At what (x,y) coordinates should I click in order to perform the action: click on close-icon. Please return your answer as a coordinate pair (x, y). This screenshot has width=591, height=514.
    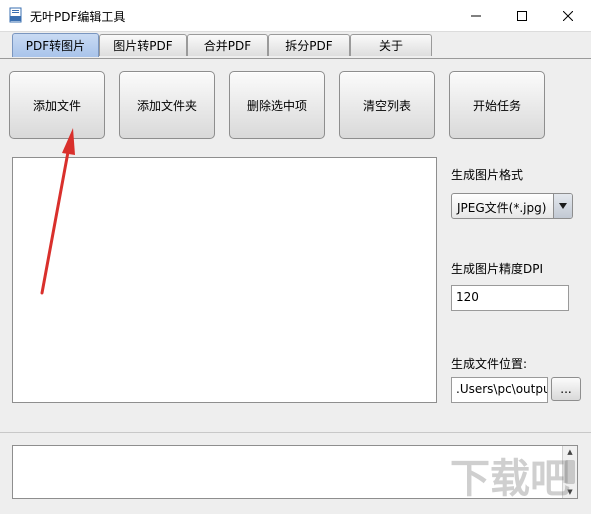
    Looking at the image, I should click on (568, 15).